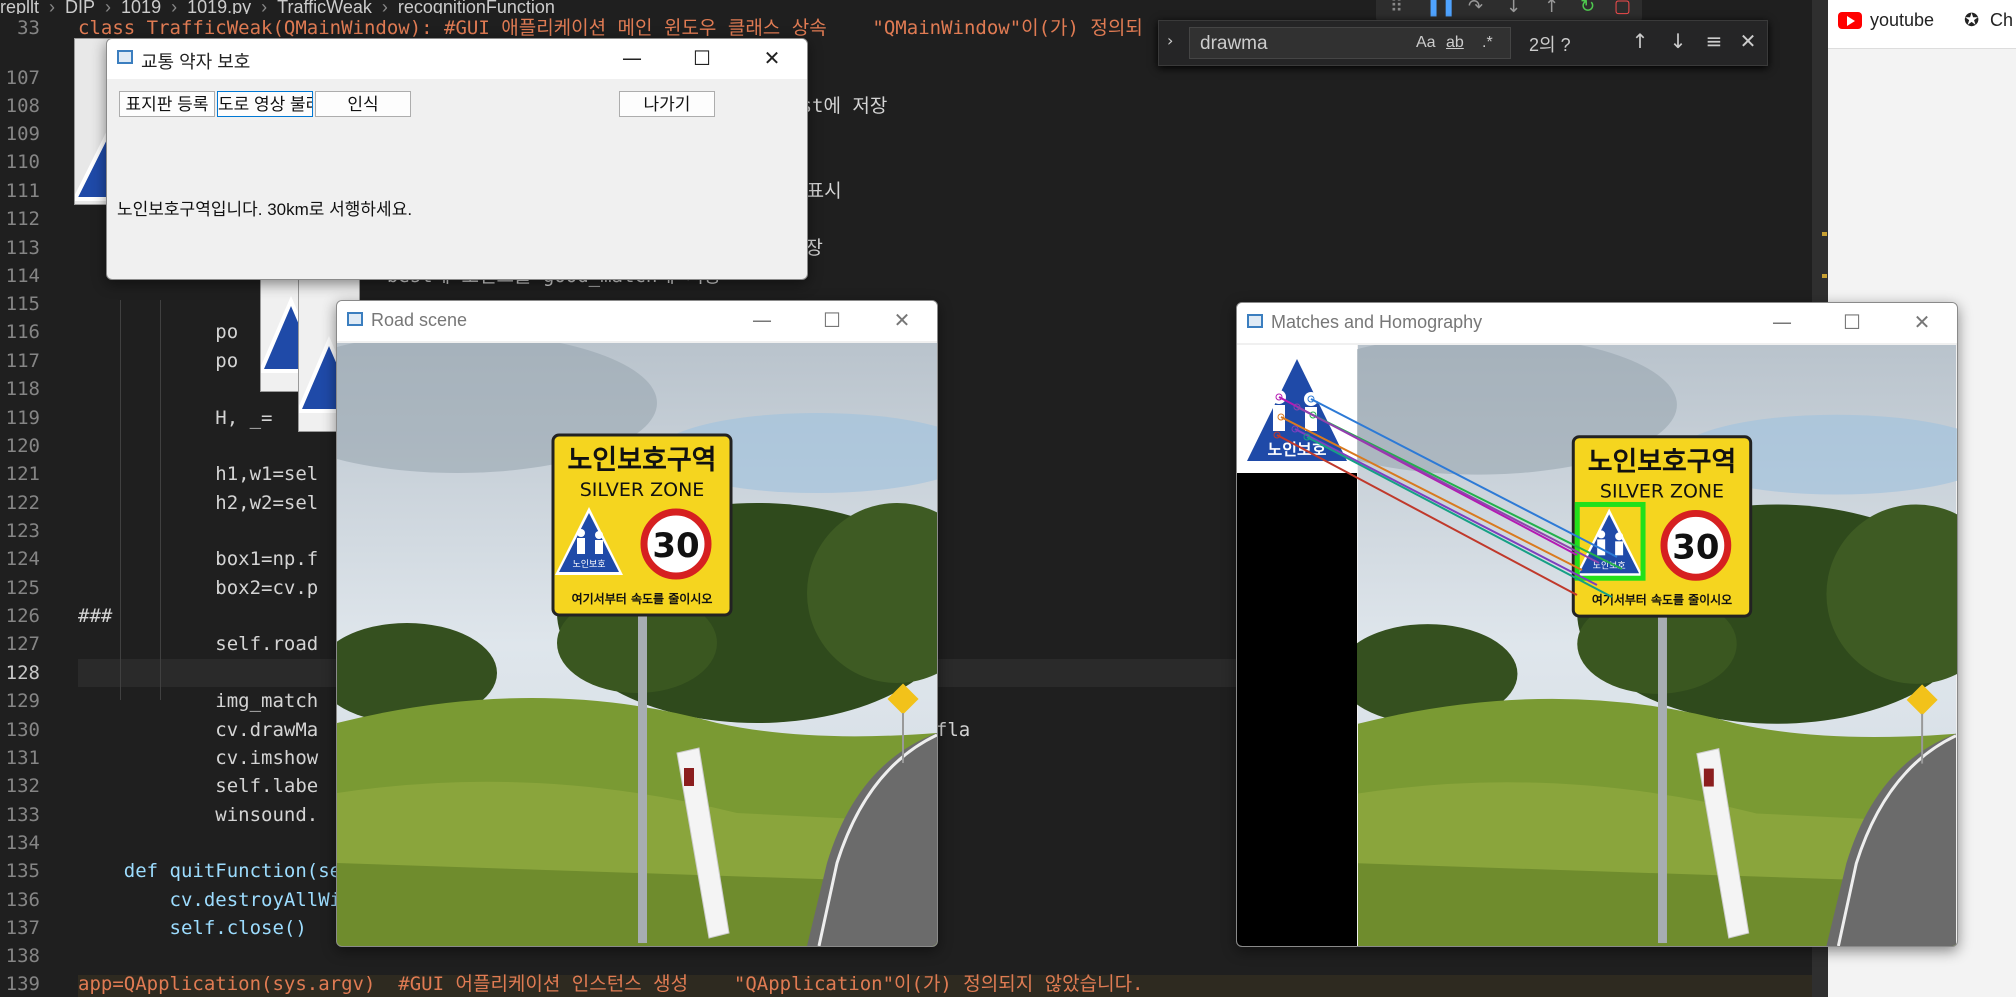 The height and width of the screenshot is (997, 2016). Describe the element at coordinates (1622, 8) in the screenshot. I see `stop-icon: ▢` at that location.